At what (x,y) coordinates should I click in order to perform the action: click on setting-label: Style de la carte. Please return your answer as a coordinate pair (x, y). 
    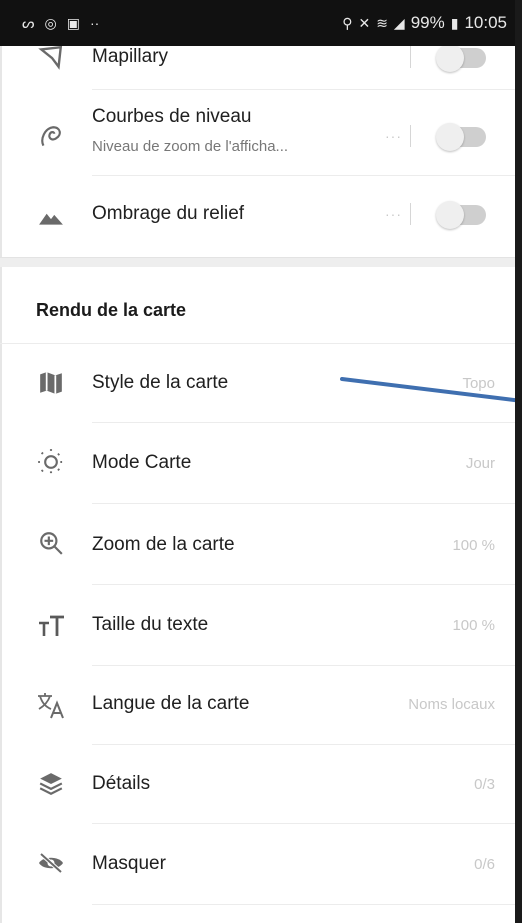
    Looking at the image, I should click on (160, 382).